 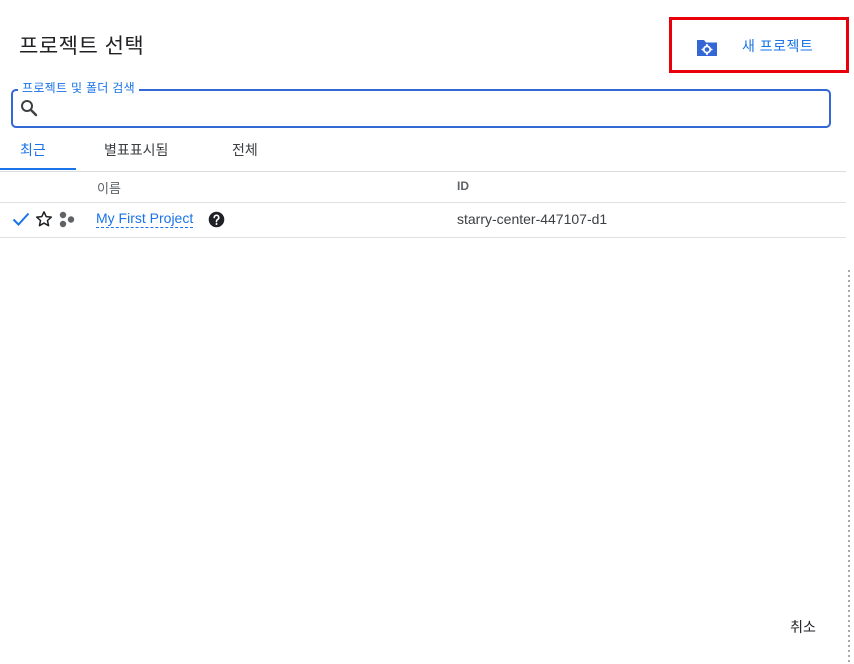 What do you see at coordinates (431, 109) in the screenshot?
I see `search-input` at bounding box center [431, 109].